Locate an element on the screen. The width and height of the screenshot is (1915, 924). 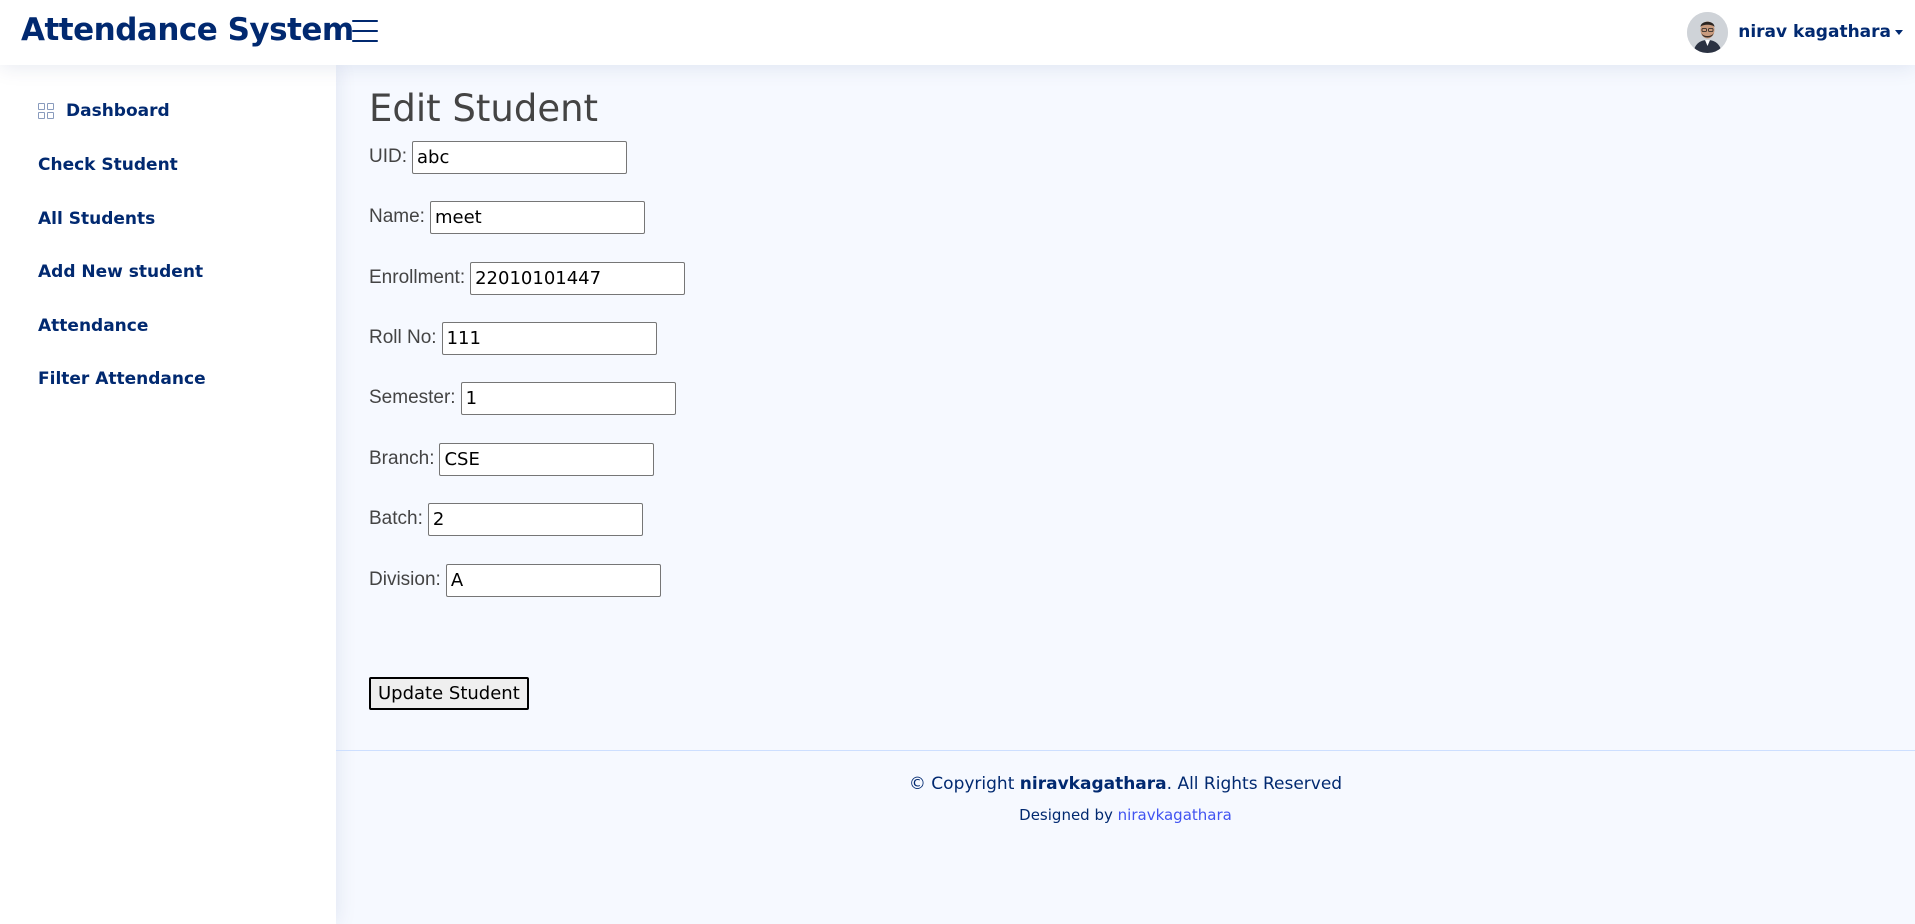
sidebar-item-dashboard: Dashboard is located at coordinates (104, 111).